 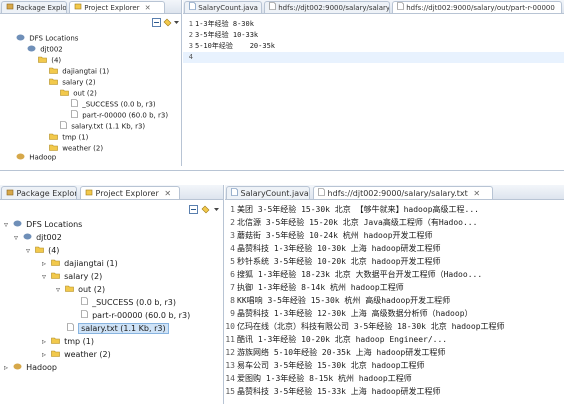 I want to click on tree-node-hadoop: Hadoop, so click(x=36, y=157).